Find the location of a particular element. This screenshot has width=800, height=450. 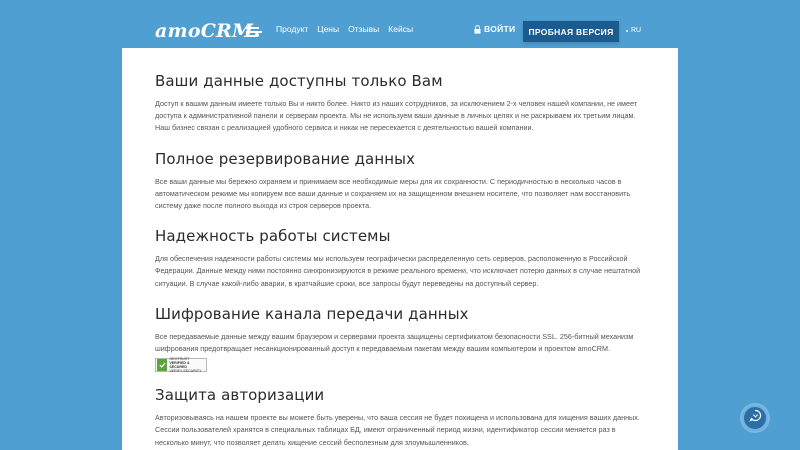

check-icon is located at coordinates (162, 365).